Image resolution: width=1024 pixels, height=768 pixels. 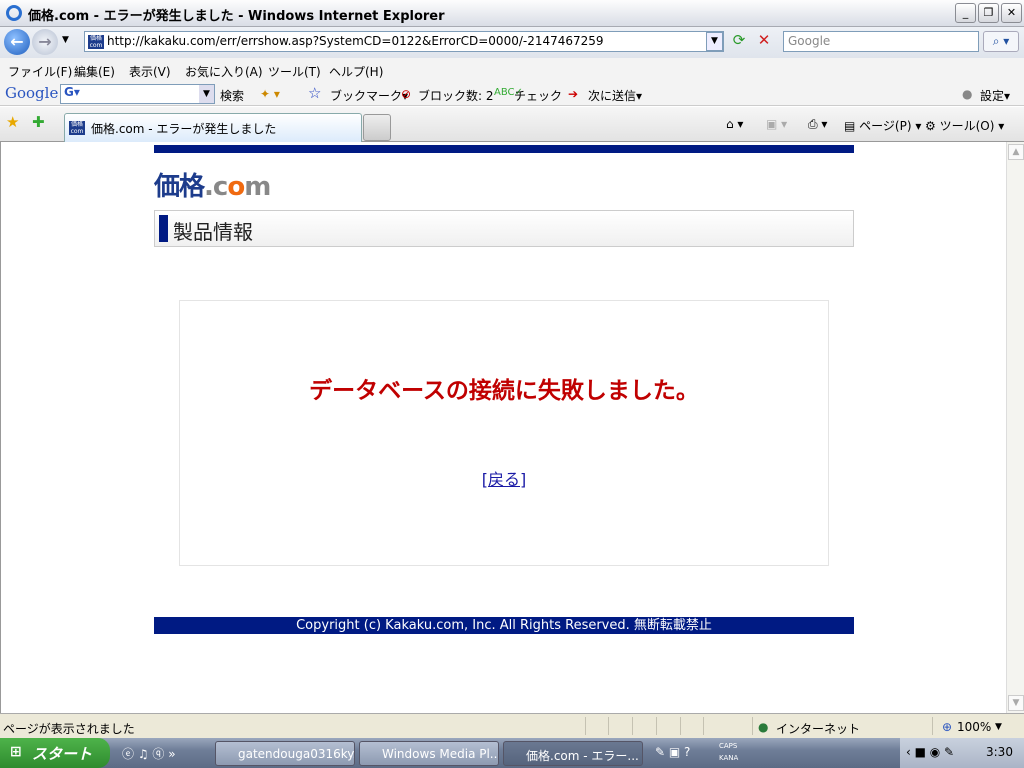 What do you see at coordinates (456, 95) in the screenshot?
I see `popup-block-count: ブロック数: 2` at bounding box center [456, 95].